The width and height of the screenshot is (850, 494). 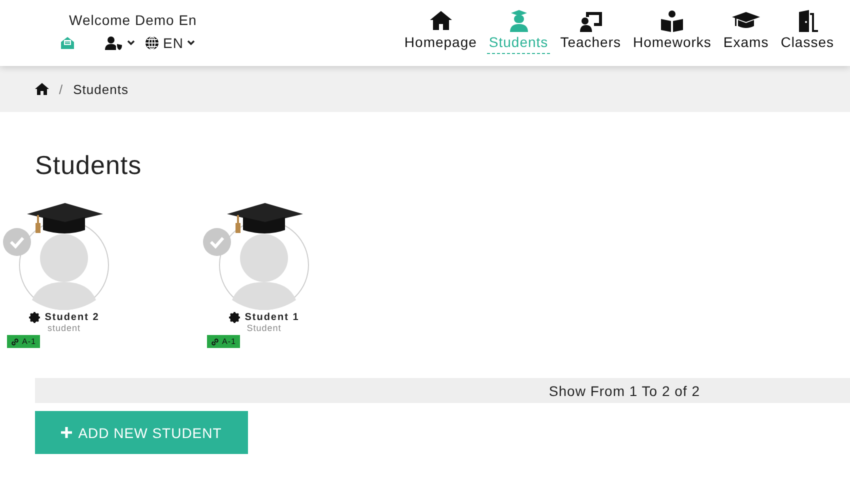 I want to click on nav-item: Classes, so click(x=807, y=31).